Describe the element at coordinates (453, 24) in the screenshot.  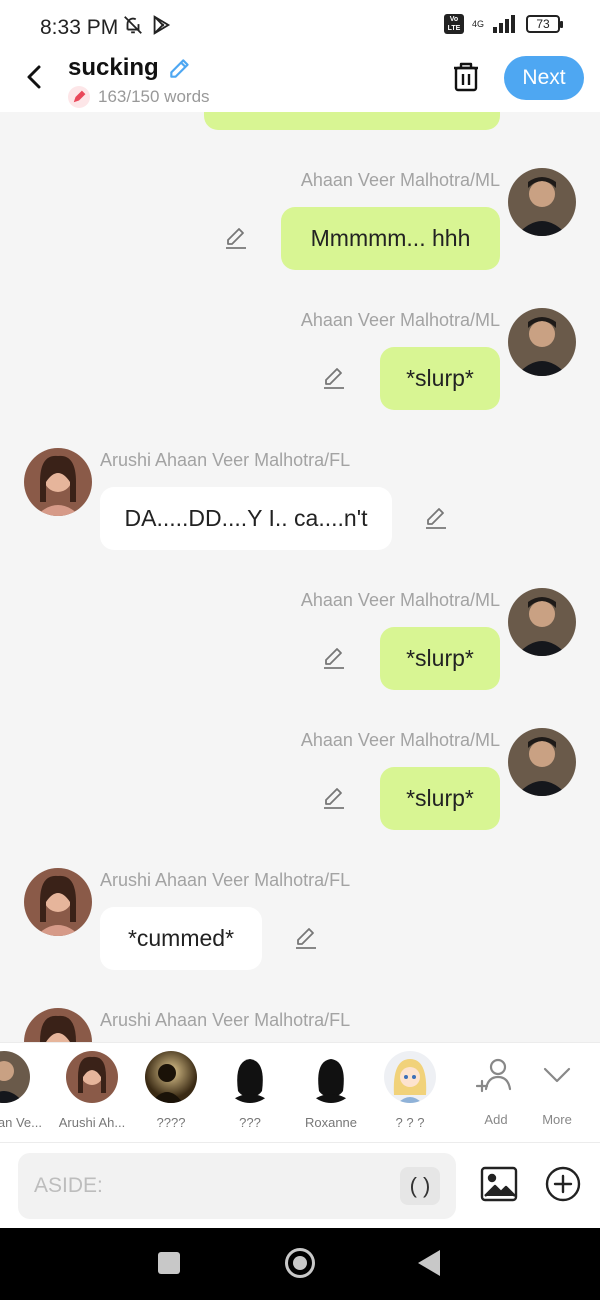
I see `volte-icon: Vo LTE` at that location.